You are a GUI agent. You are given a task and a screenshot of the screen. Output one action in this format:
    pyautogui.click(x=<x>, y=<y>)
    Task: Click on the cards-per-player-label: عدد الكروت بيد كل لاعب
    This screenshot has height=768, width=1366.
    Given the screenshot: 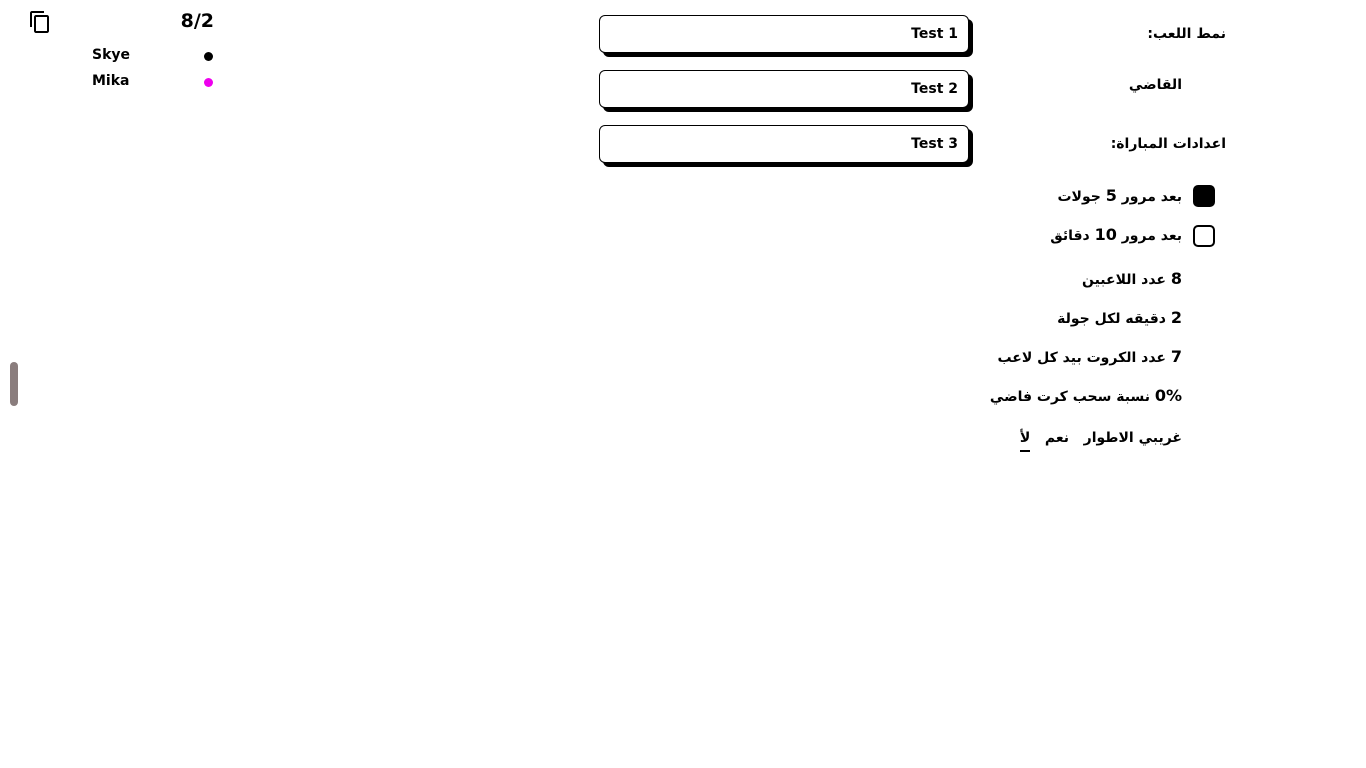 What is the action you would take?
    pyautogui.click(x=1081, y=358)
    